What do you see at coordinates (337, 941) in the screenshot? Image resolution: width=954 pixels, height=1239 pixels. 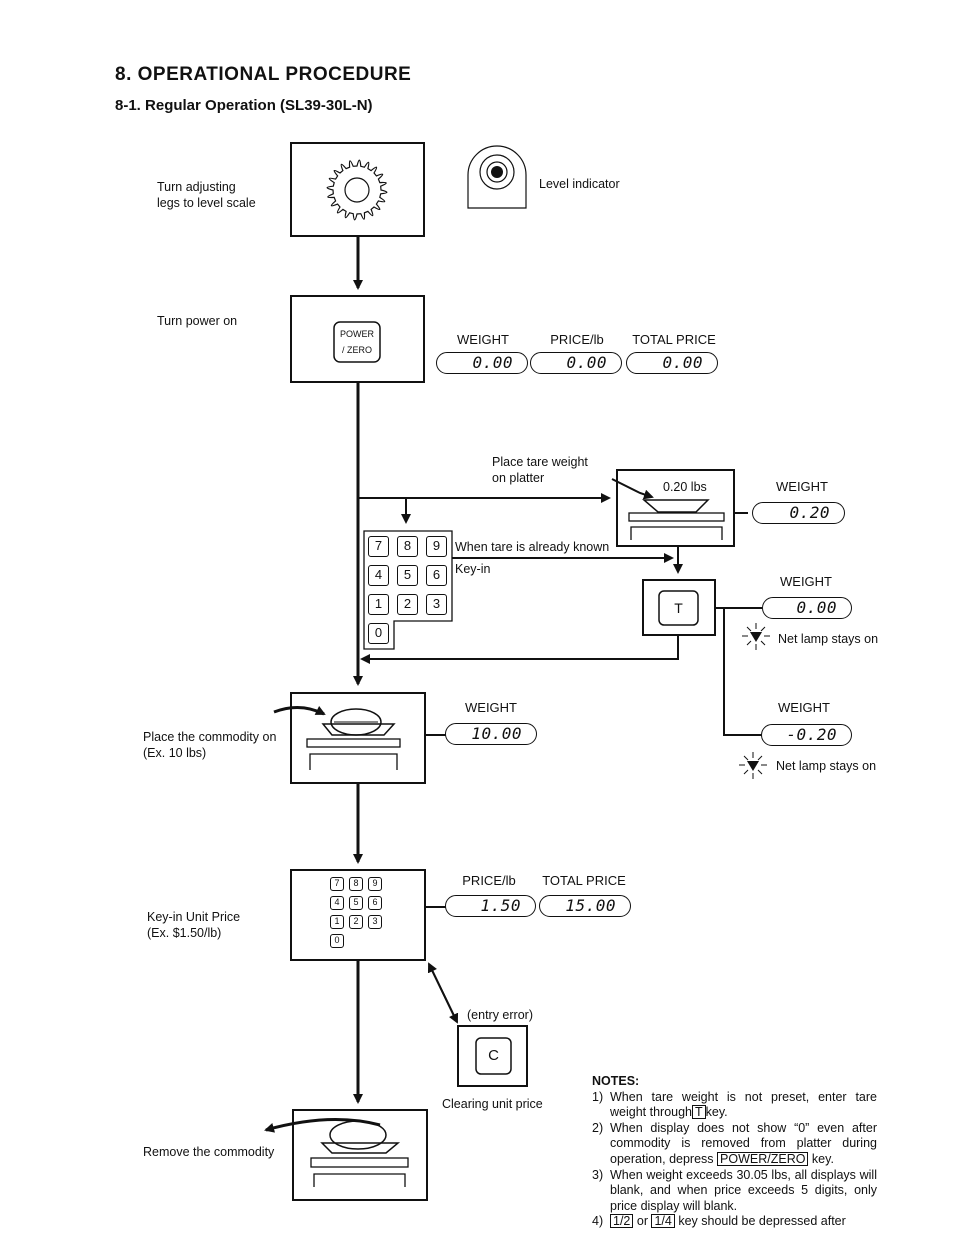 I see `price-keypad-key: 0` at bounding box center [337, 941].